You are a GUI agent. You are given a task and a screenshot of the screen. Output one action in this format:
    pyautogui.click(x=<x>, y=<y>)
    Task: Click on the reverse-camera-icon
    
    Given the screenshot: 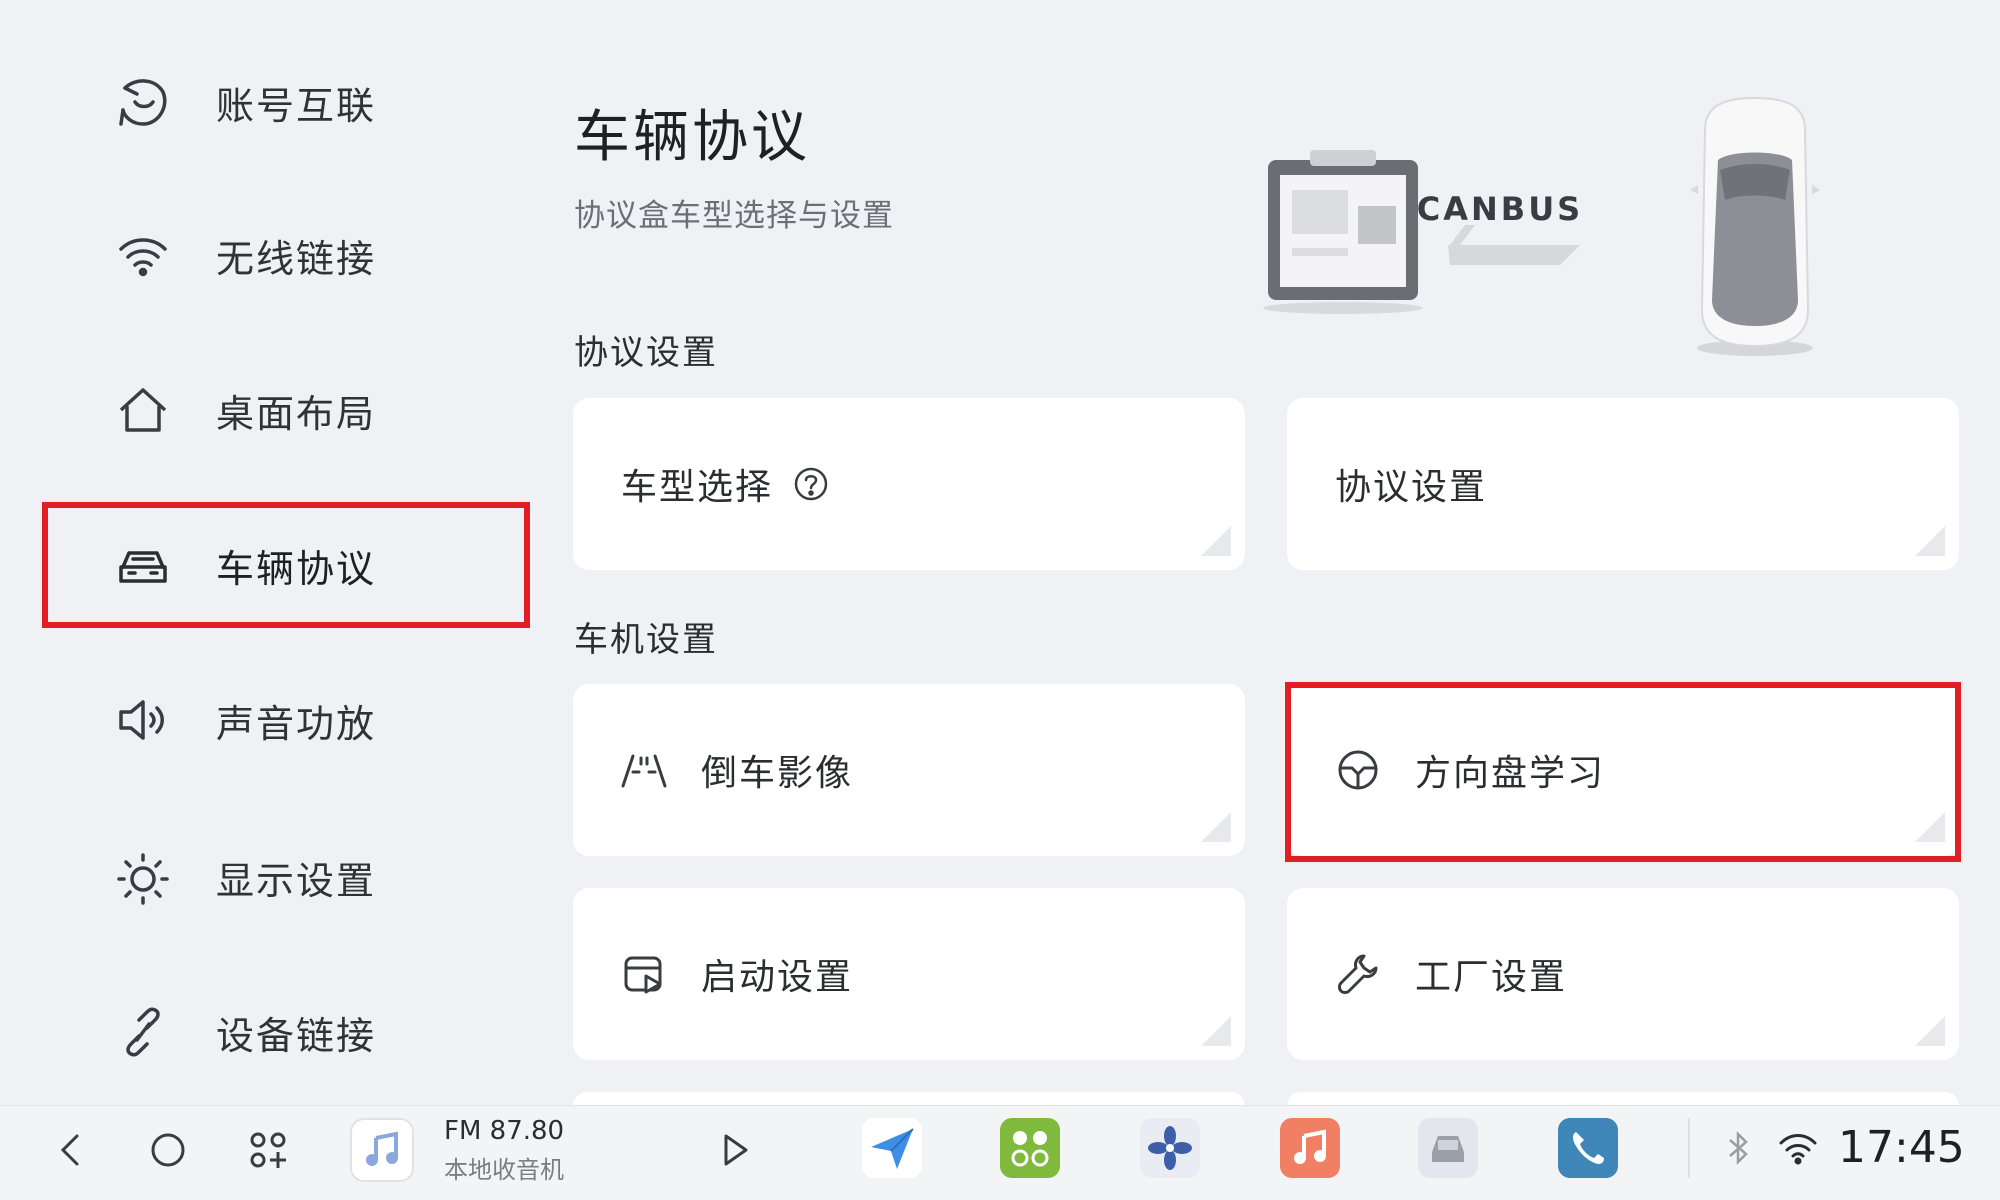 What is the action you would take?
    pyautogui.click(x=644, y=770)
    